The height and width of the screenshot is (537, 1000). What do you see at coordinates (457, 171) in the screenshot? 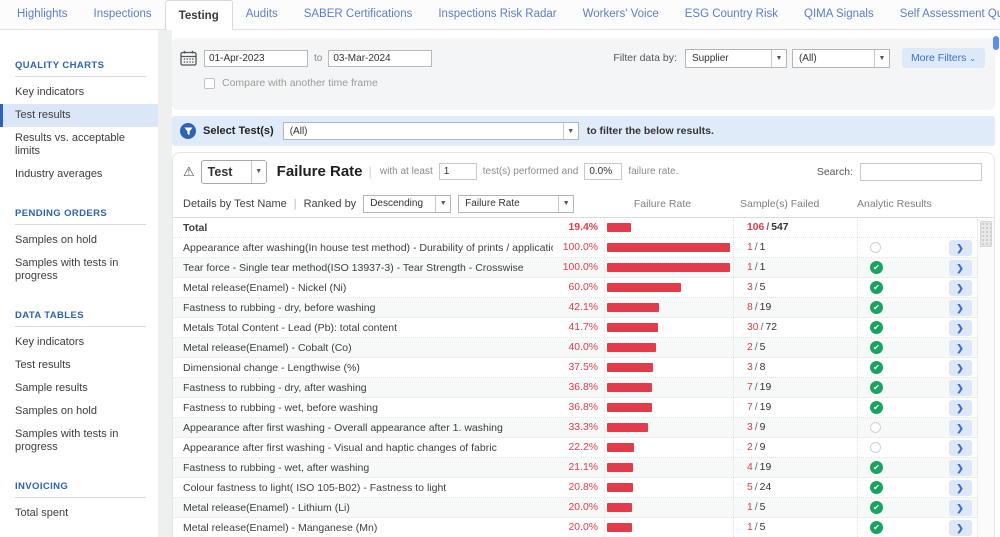
I see `min-tests-input` at bounding box center [457, 171].